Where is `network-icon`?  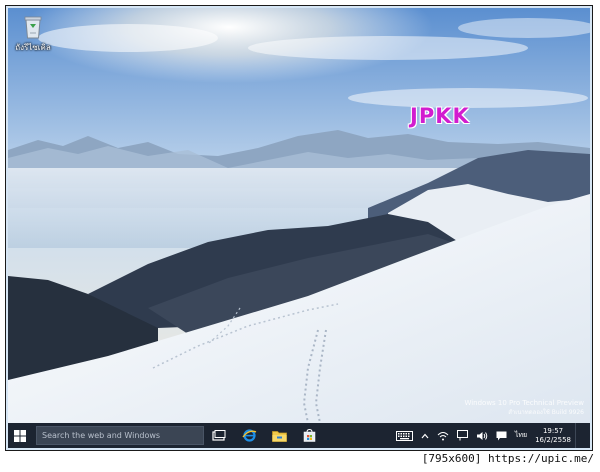
network-icon is located at coordinates (443, 435).